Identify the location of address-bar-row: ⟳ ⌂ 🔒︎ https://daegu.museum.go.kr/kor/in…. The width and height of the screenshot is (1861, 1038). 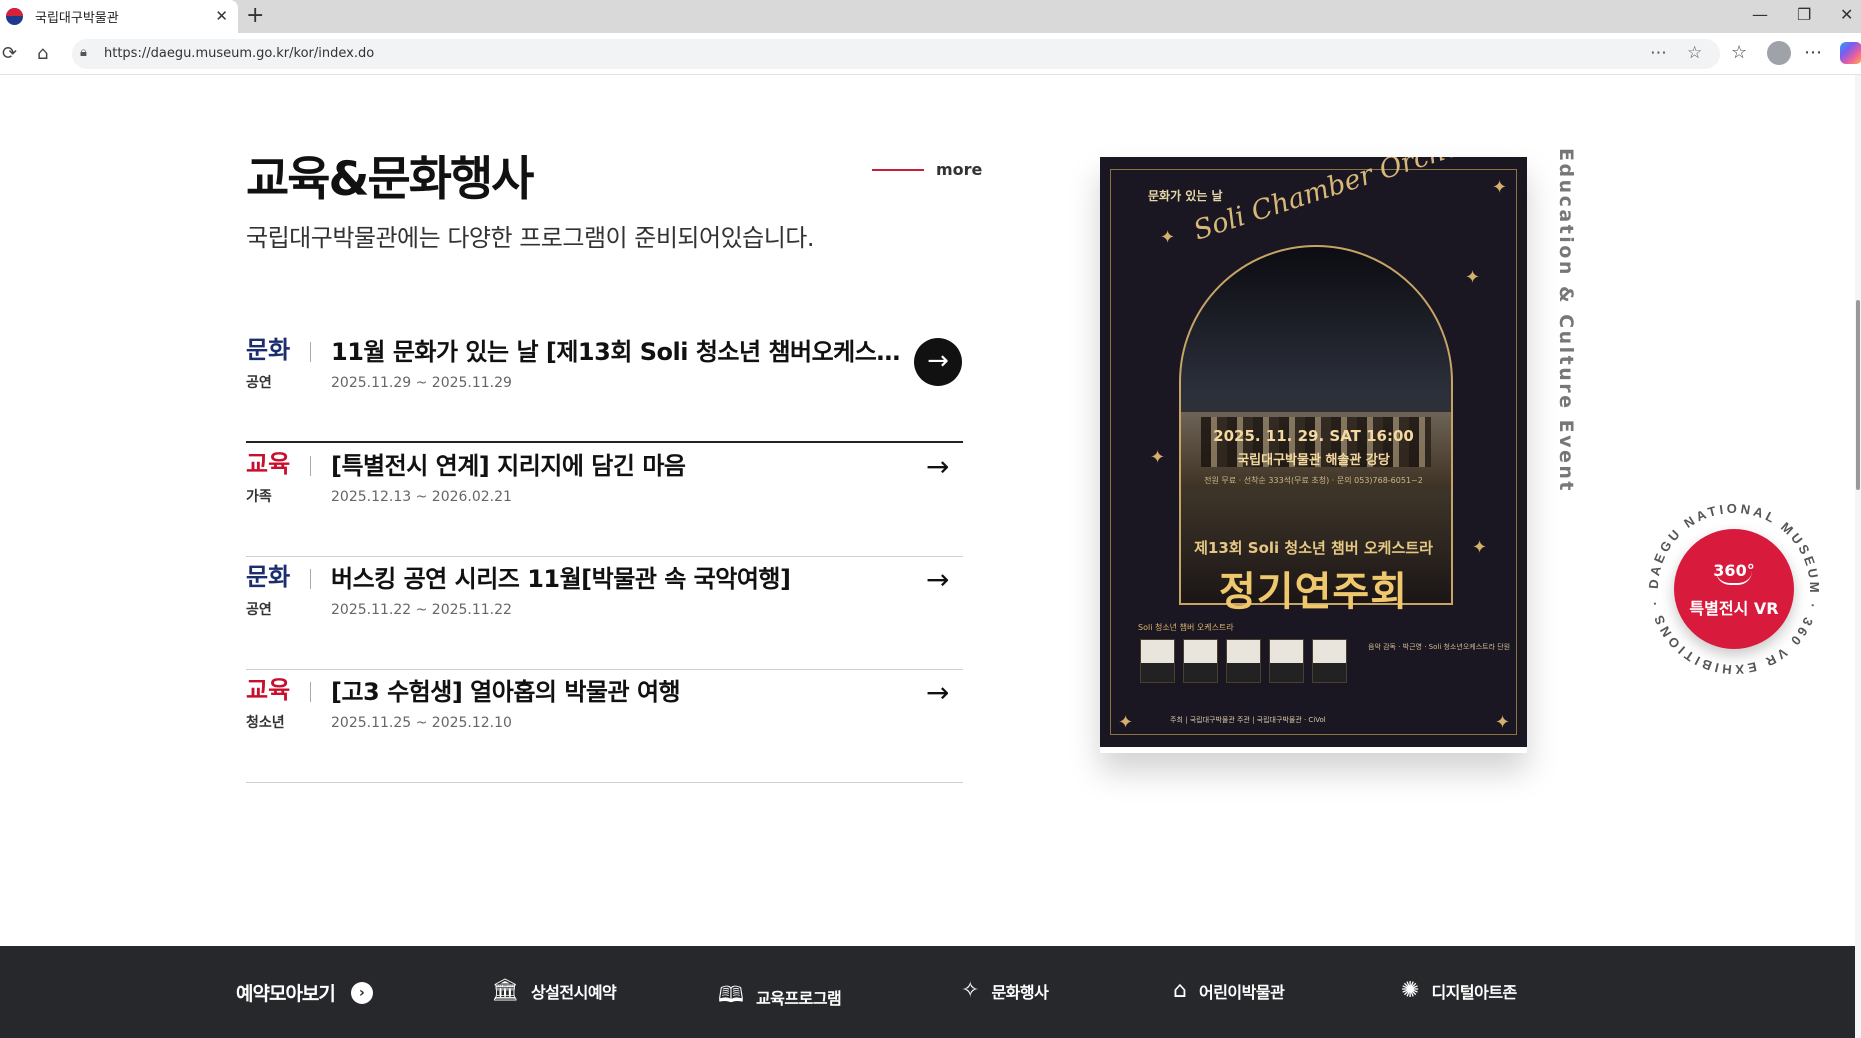
(930, 54).